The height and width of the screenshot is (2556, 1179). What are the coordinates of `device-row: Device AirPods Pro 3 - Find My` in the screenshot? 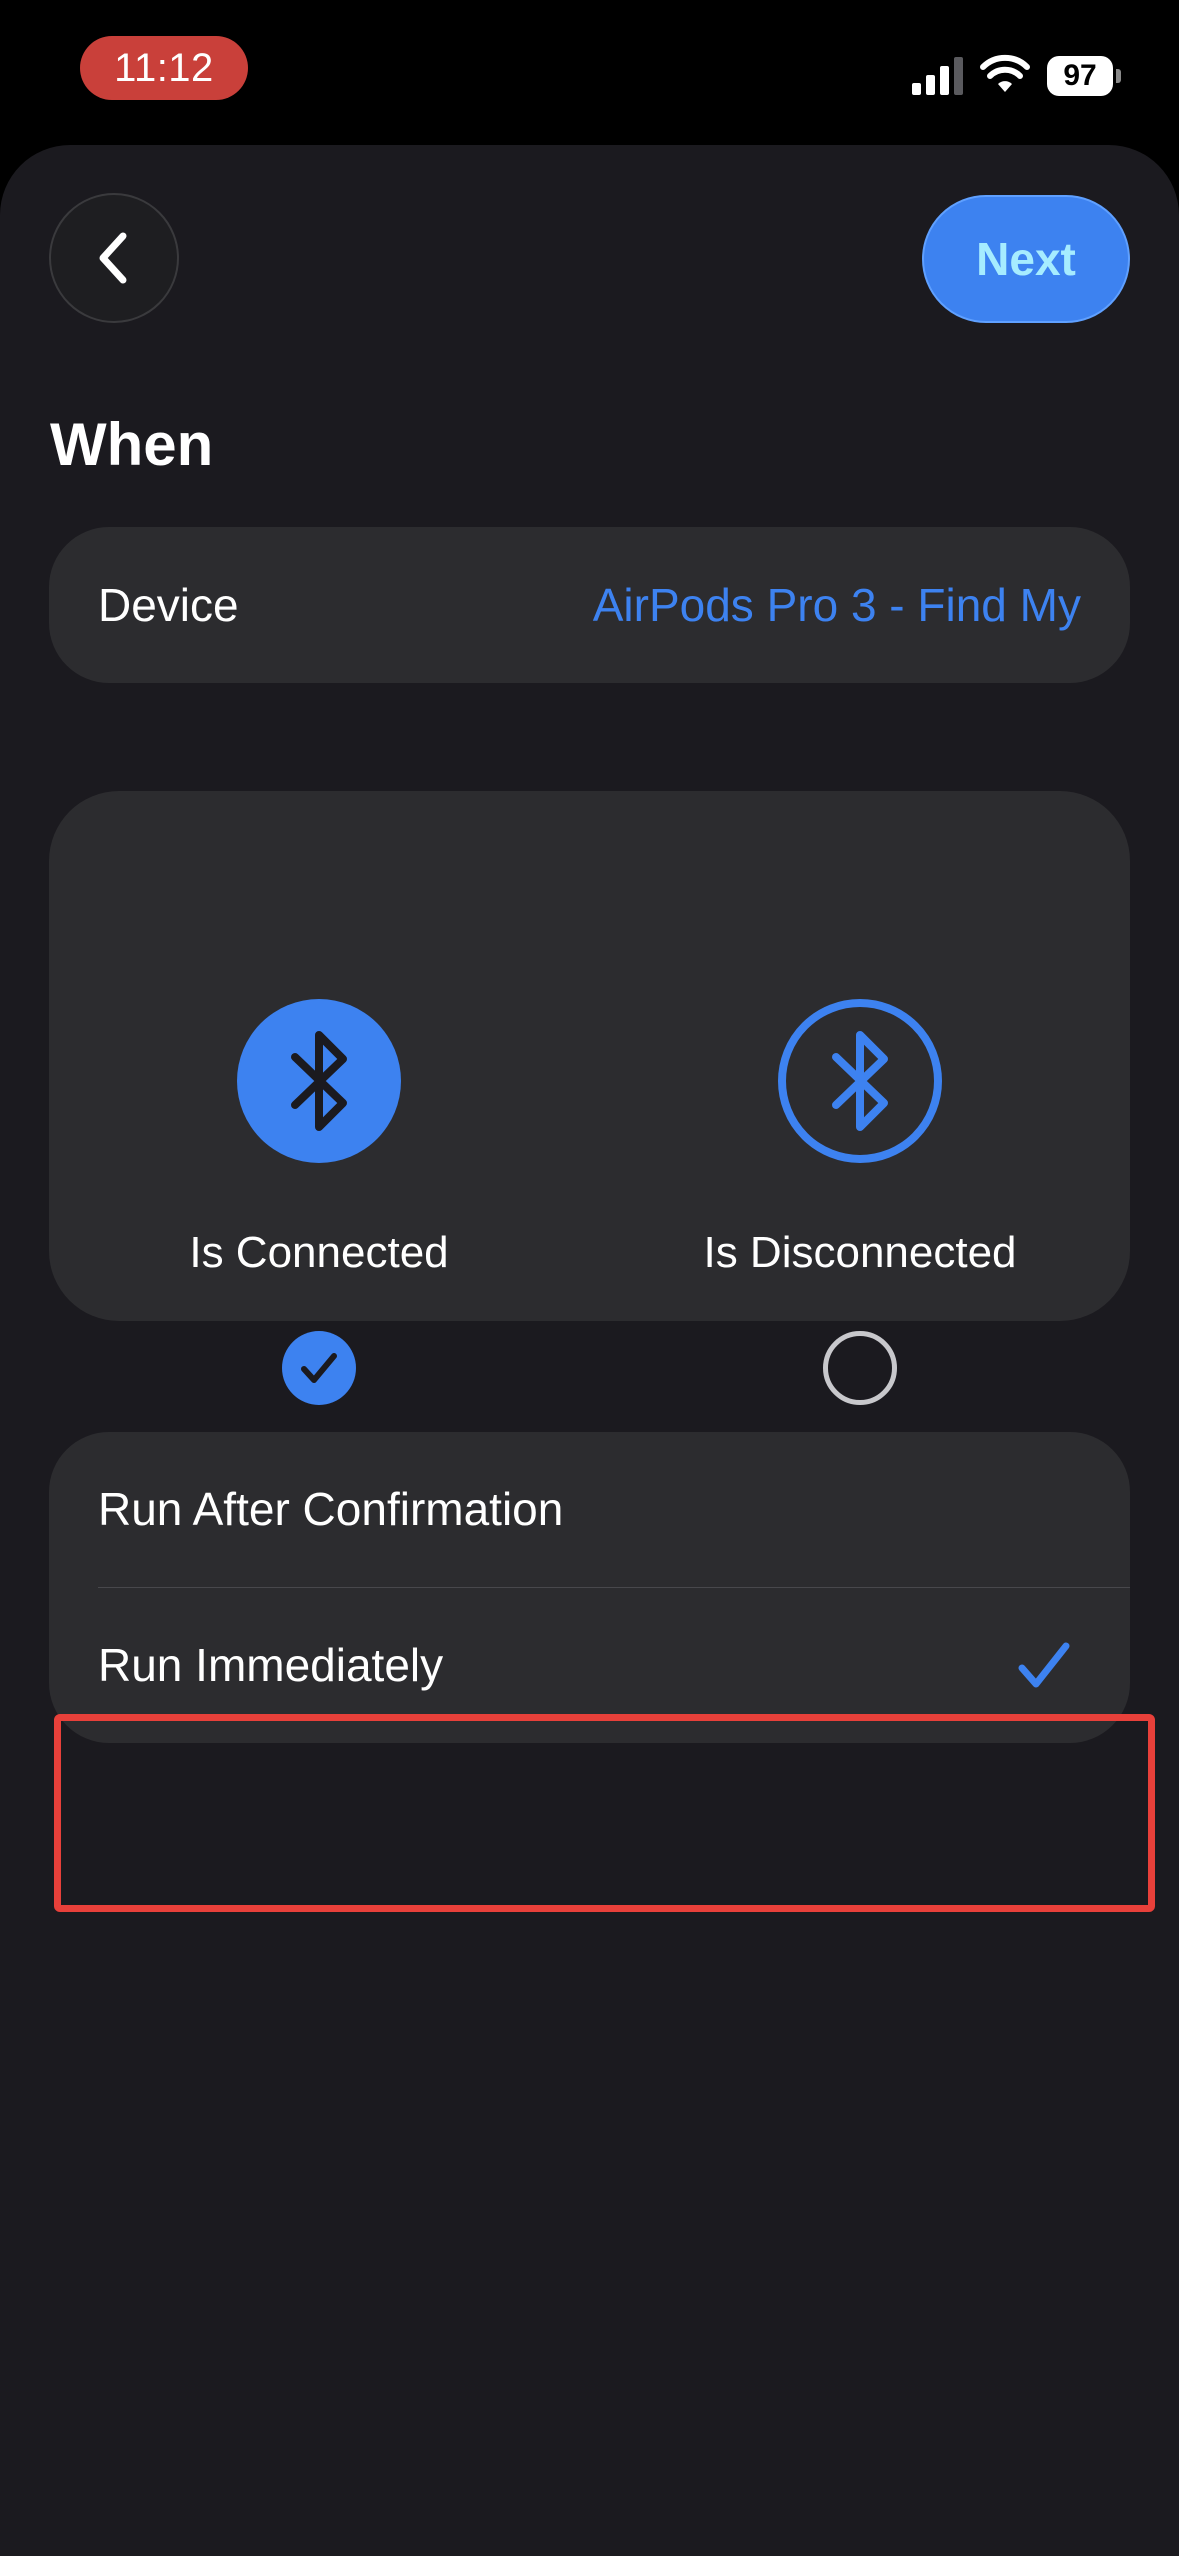 It's located at (589, 605).